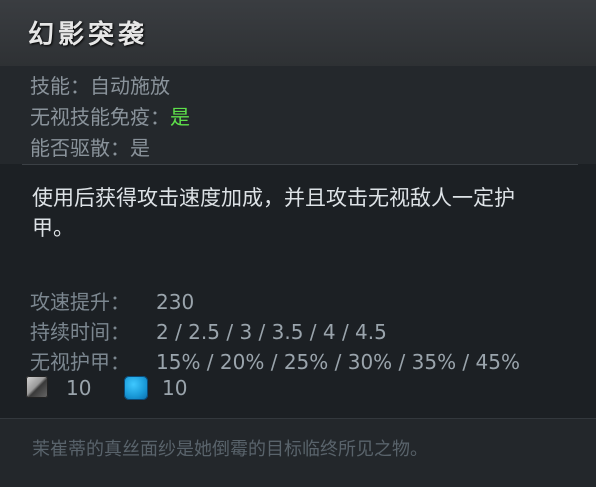  I want to click on stat-value: 230, so click(175, 302).